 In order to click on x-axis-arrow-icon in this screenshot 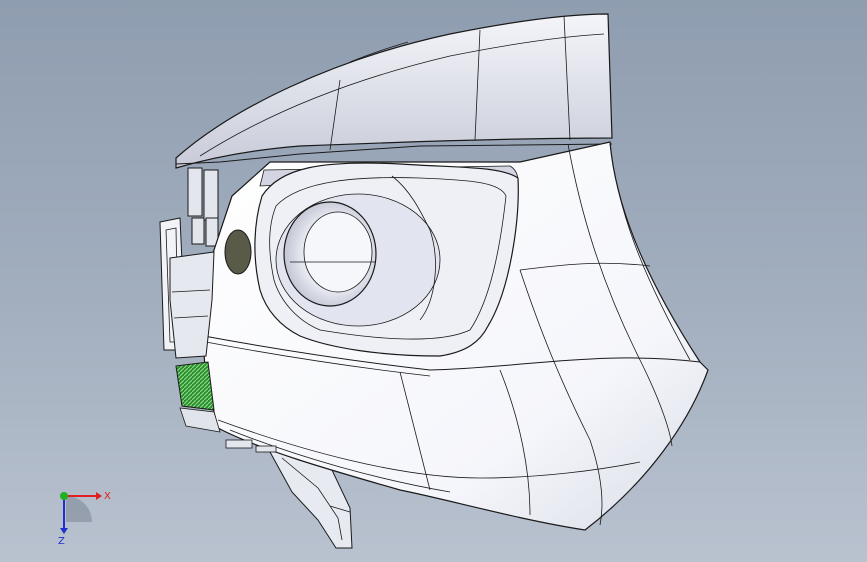, I will do `click(99, 496)`.